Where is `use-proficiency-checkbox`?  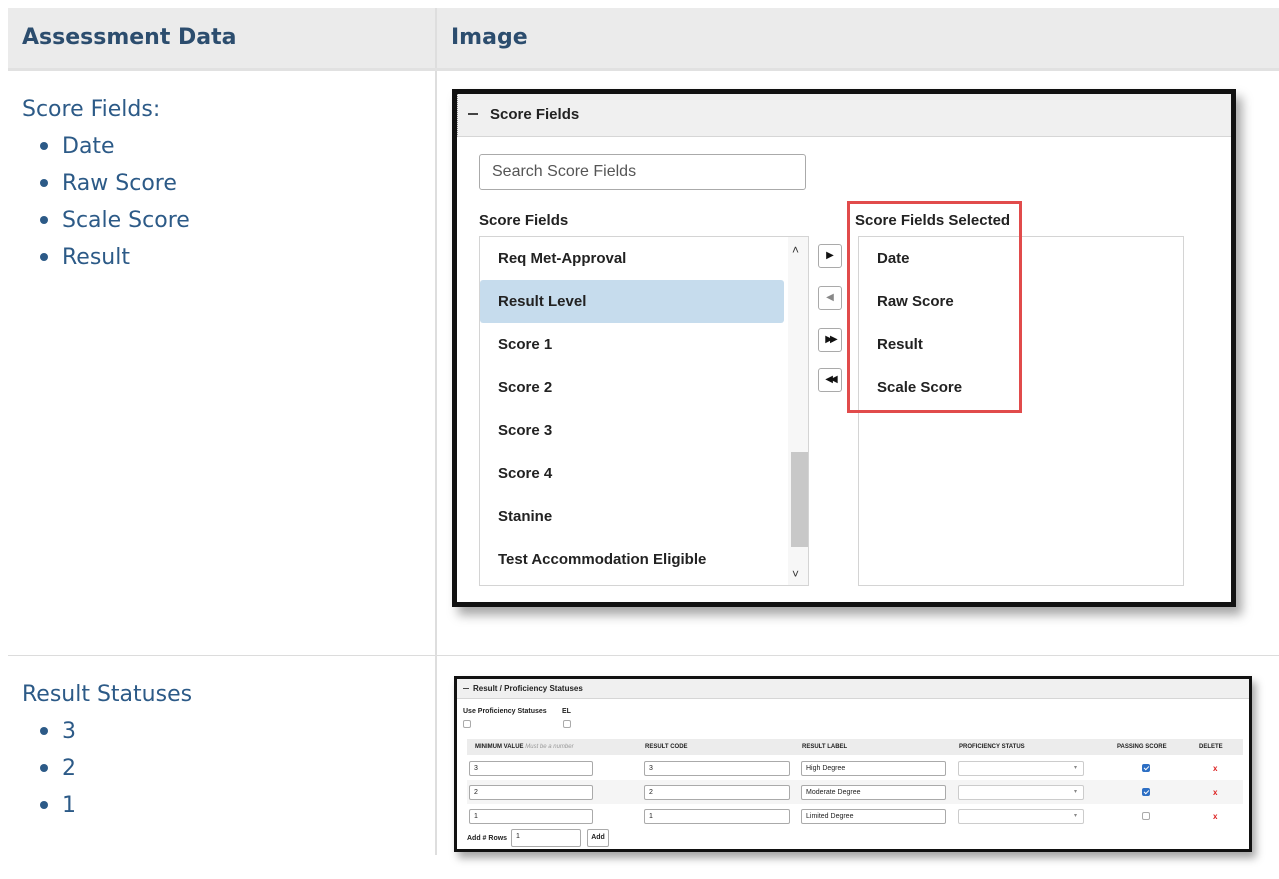 use-proficiency-checkbox is located at coordinates (467, 724).